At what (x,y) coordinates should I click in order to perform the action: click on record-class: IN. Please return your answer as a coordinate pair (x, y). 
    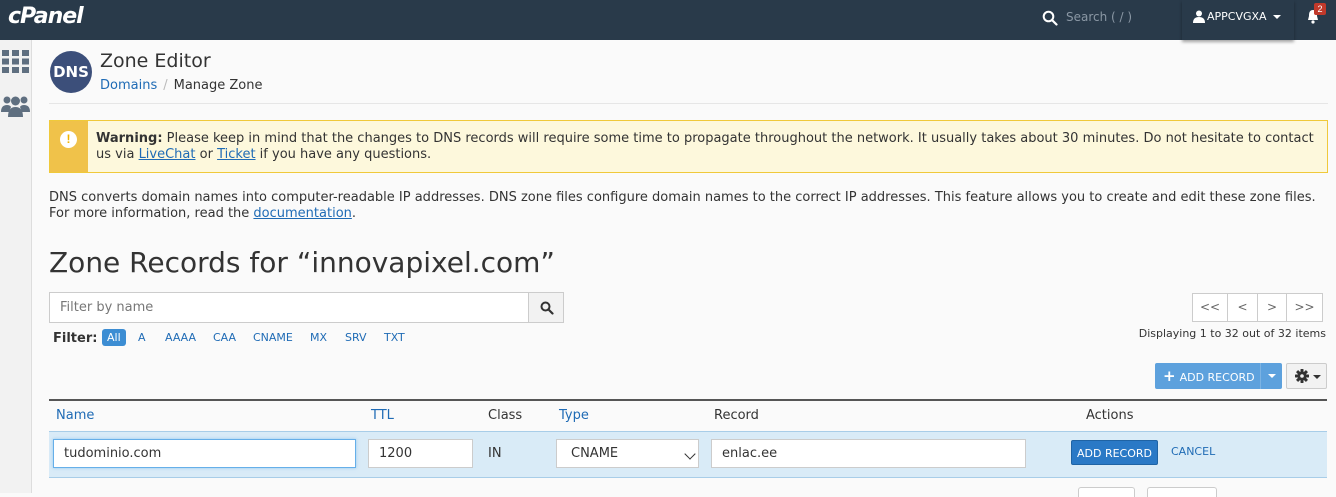
    Looking at the image, I should click on (495, 453).